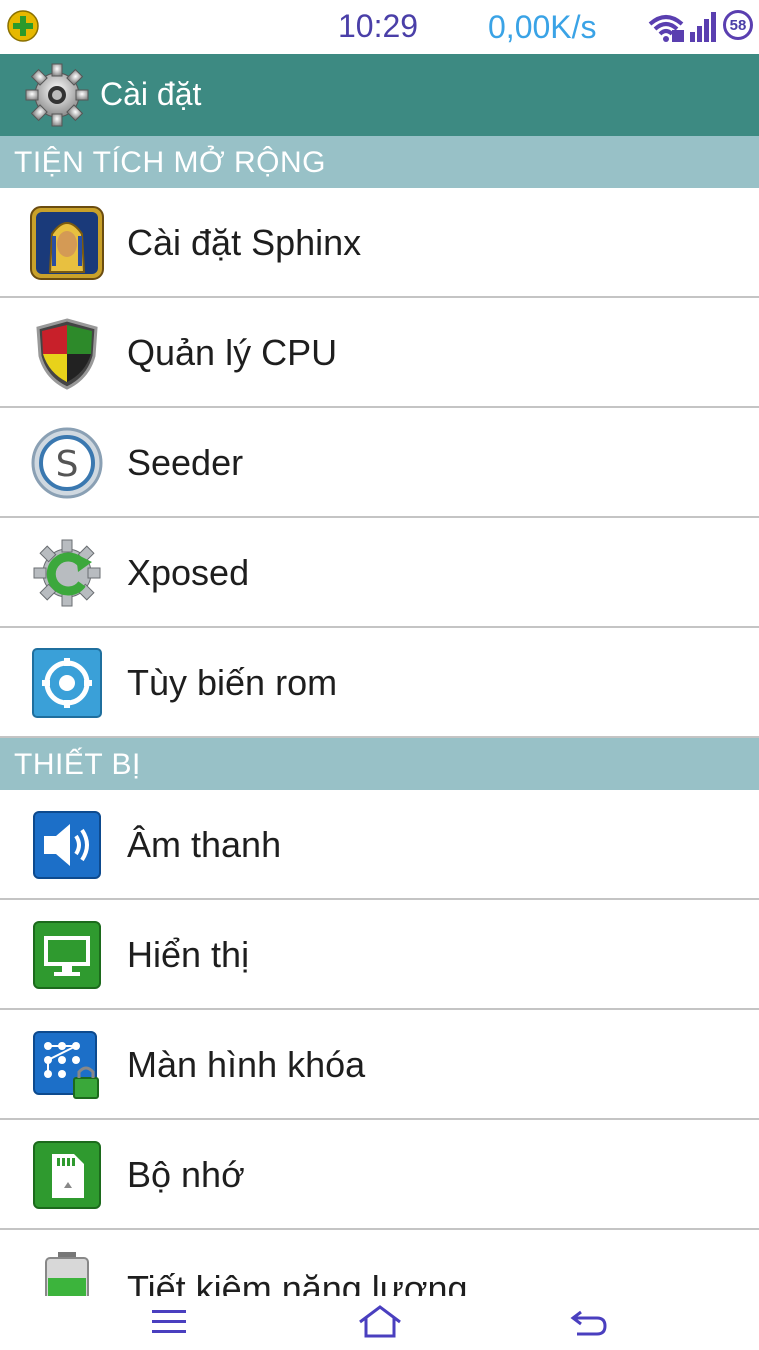 This screenshot has height=1350, width=759. I want to click on sound-icon, so click(67, 845).